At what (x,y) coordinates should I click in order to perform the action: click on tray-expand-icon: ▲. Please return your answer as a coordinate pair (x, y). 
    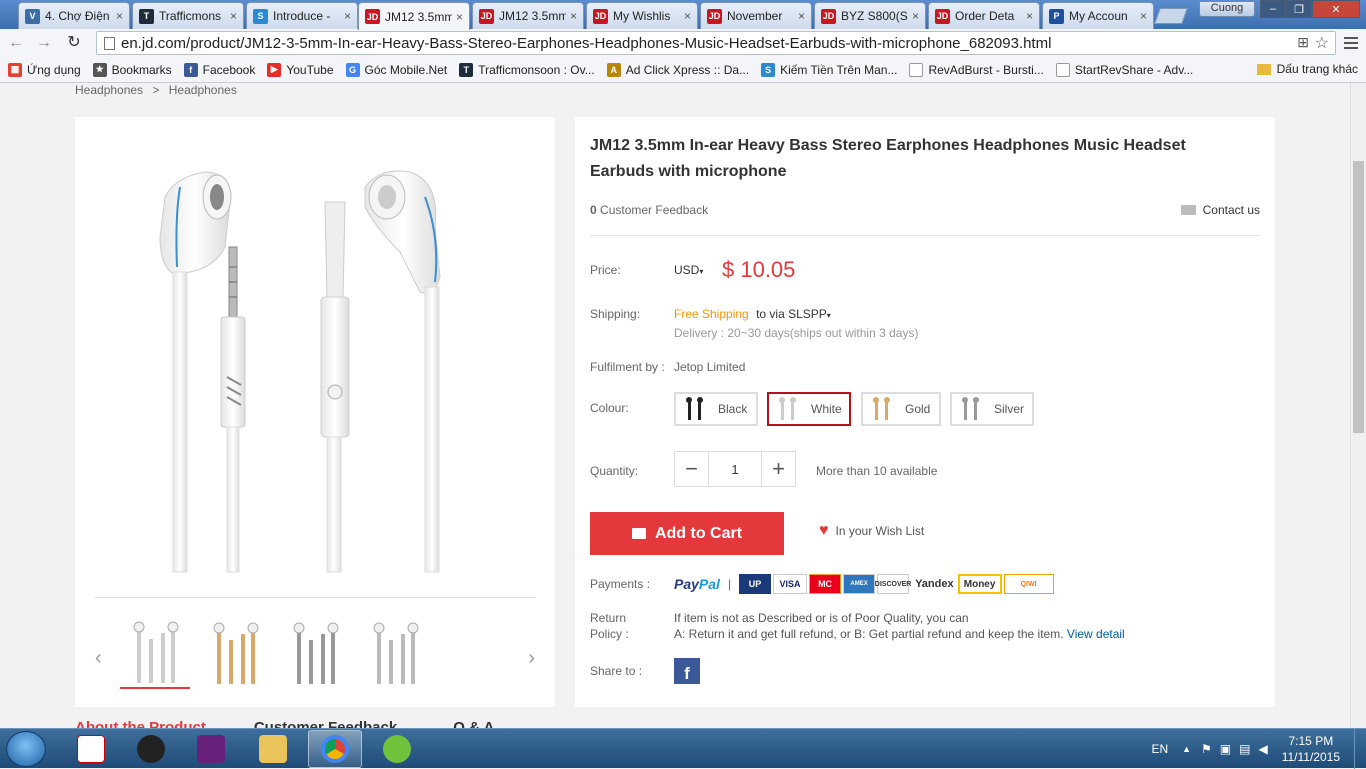
    Looking at the image, I should click on (1186, 749).